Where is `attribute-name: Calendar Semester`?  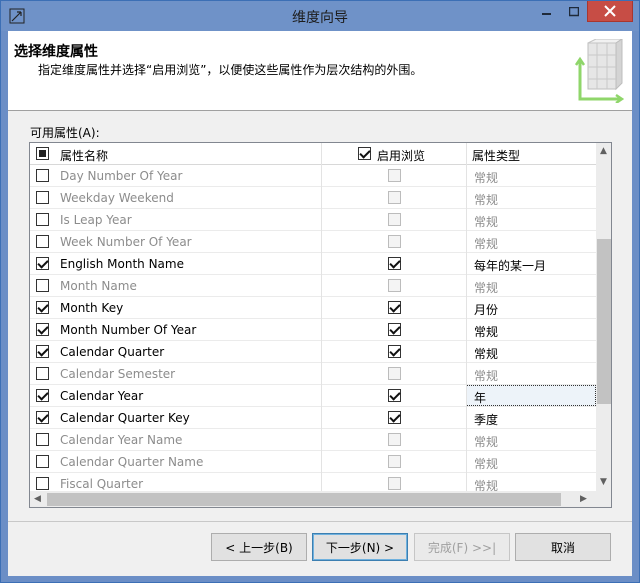 attribute-name: Calendar Semester is located at coordinates (118, 374).